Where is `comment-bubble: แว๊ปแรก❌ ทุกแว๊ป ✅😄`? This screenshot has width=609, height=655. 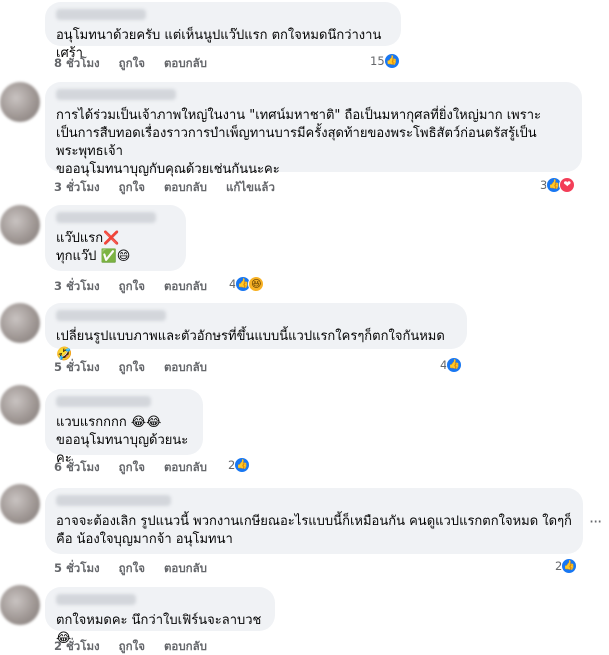
comment-bubble: แว๊ปแรก❌ ทุกแว๊ป ✅😄 is located at coordinates (115, 238).